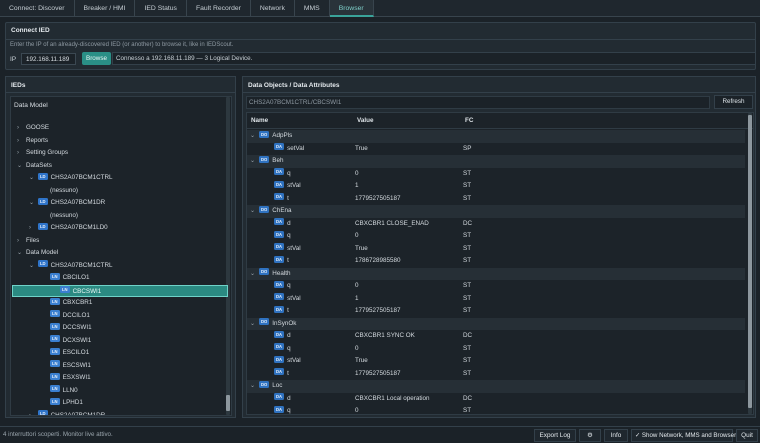 The image size is (760, 443). I want to click on table-scrollbar, so click(750, 263).